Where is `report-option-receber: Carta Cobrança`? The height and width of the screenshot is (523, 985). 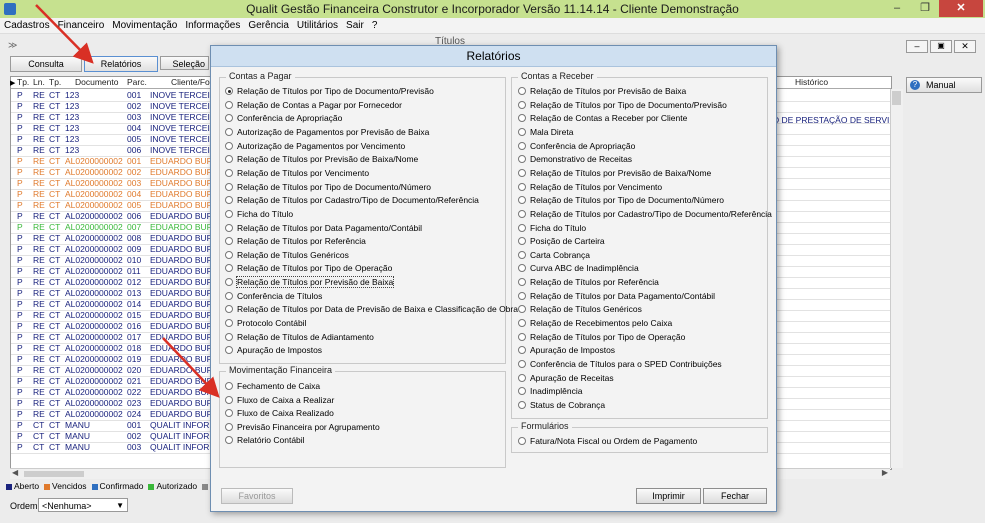 report-option-receber: Carta Cobrança is located at coordinates (554, 255).